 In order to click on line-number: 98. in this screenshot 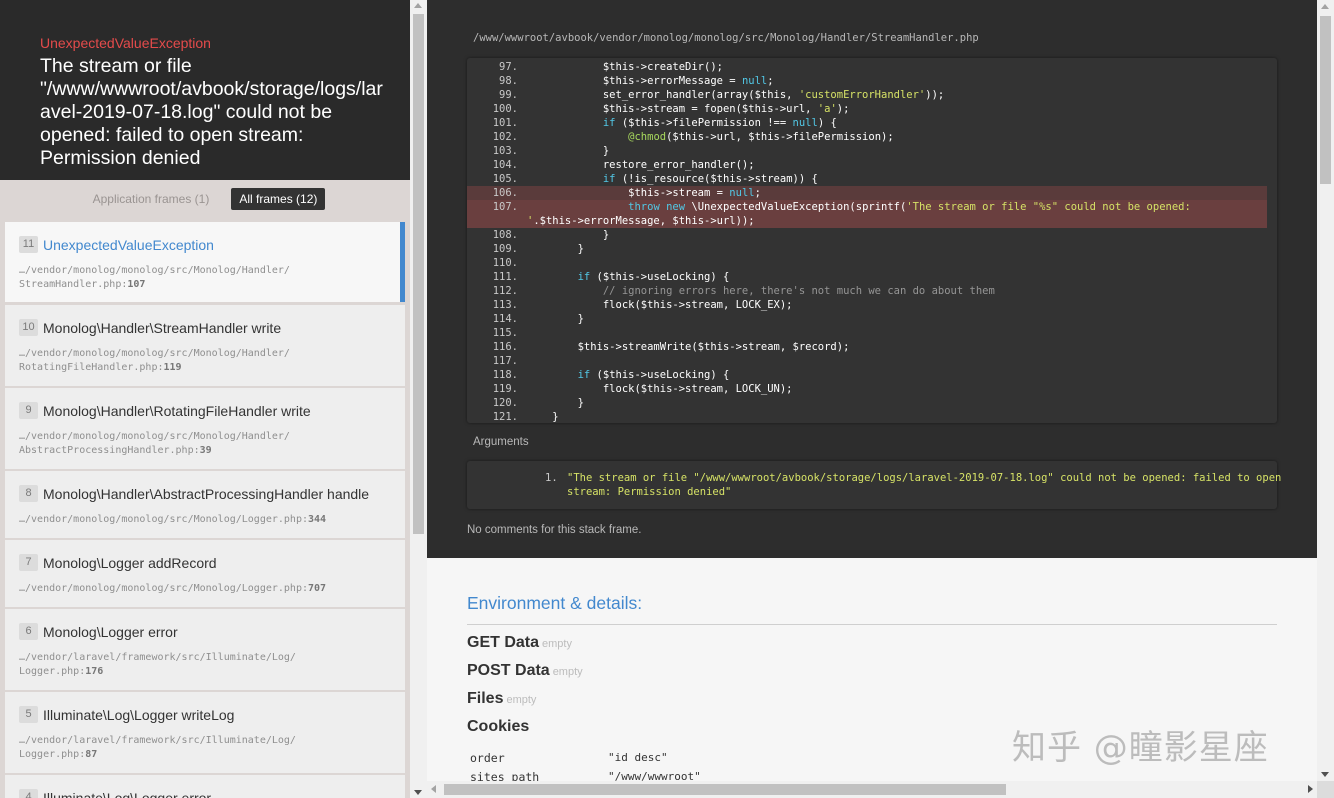, I will do `click(508, 81)`.